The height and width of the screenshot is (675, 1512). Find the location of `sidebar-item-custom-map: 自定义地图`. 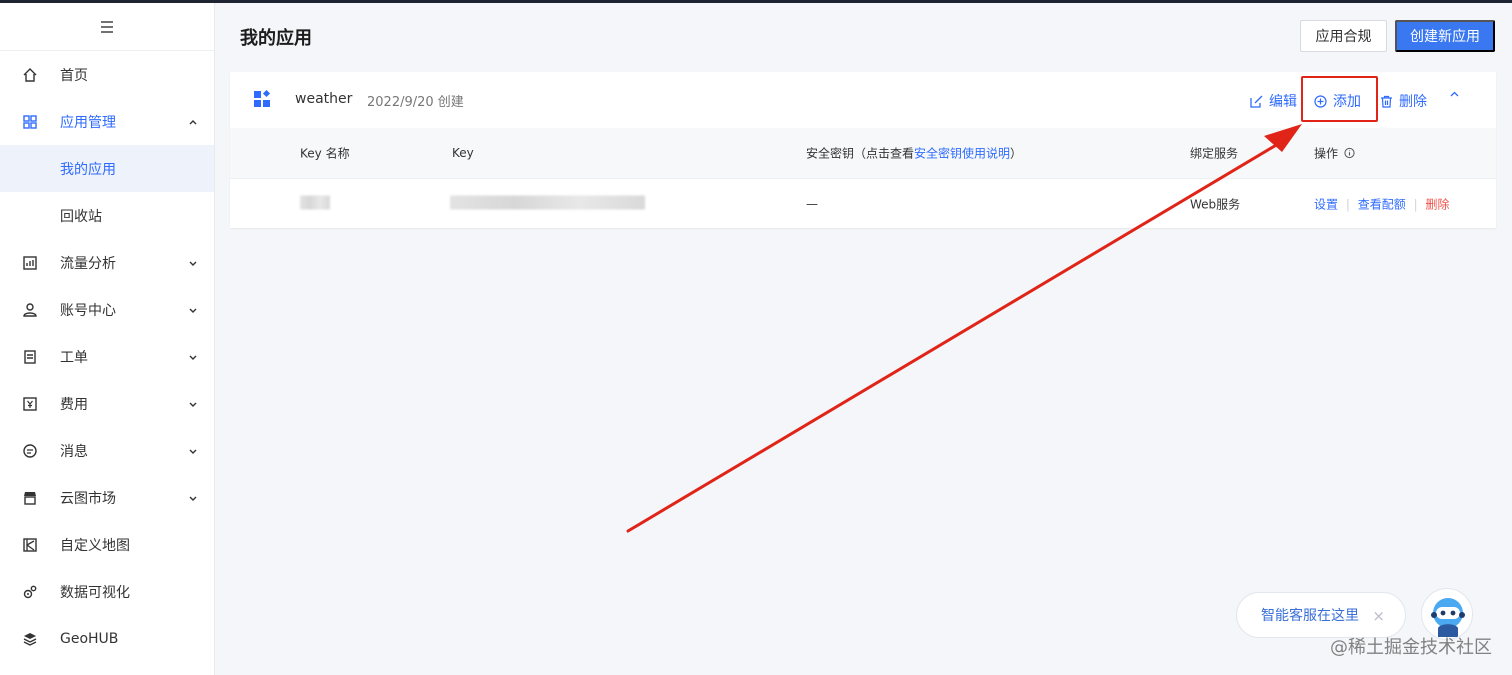

sidebar-item-custom-map: 自定义地图 is located at coordinates (107, 544).